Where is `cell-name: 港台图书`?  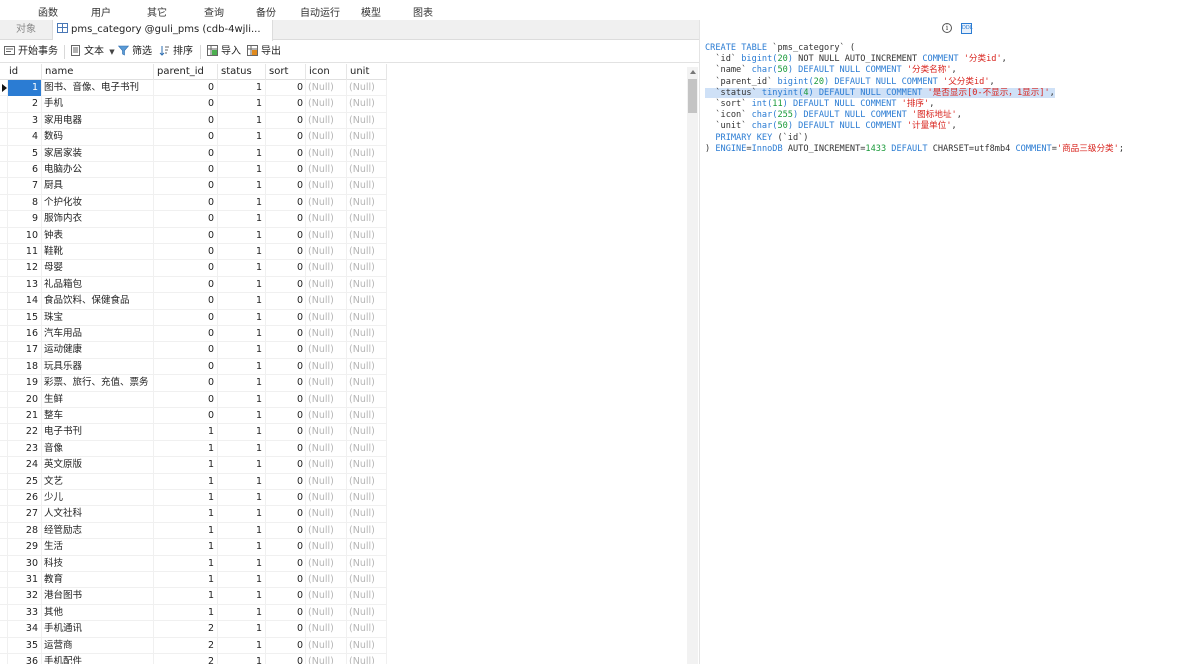 cell-name: 港台图书 is located at coordinates (98, 596).